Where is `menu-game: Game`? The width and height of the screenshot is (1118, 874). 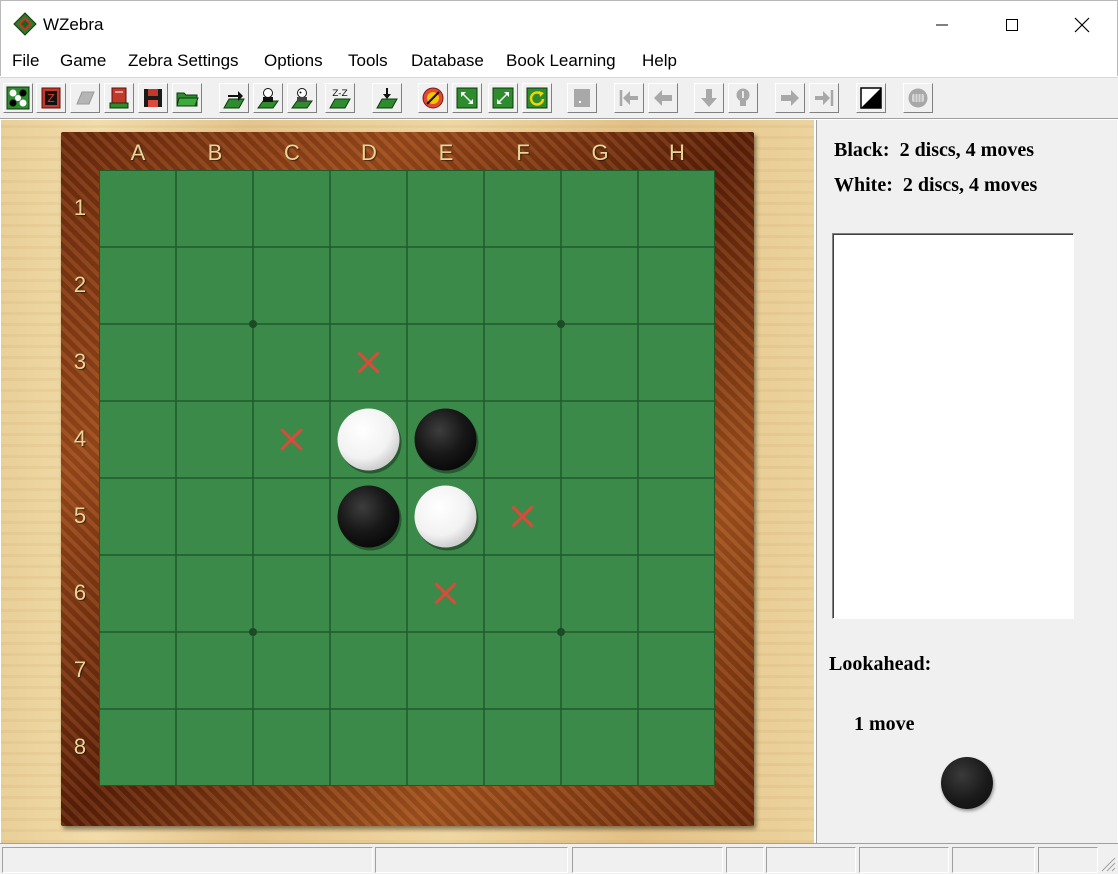 menu-game: Game is located at coordinates (83, 61).